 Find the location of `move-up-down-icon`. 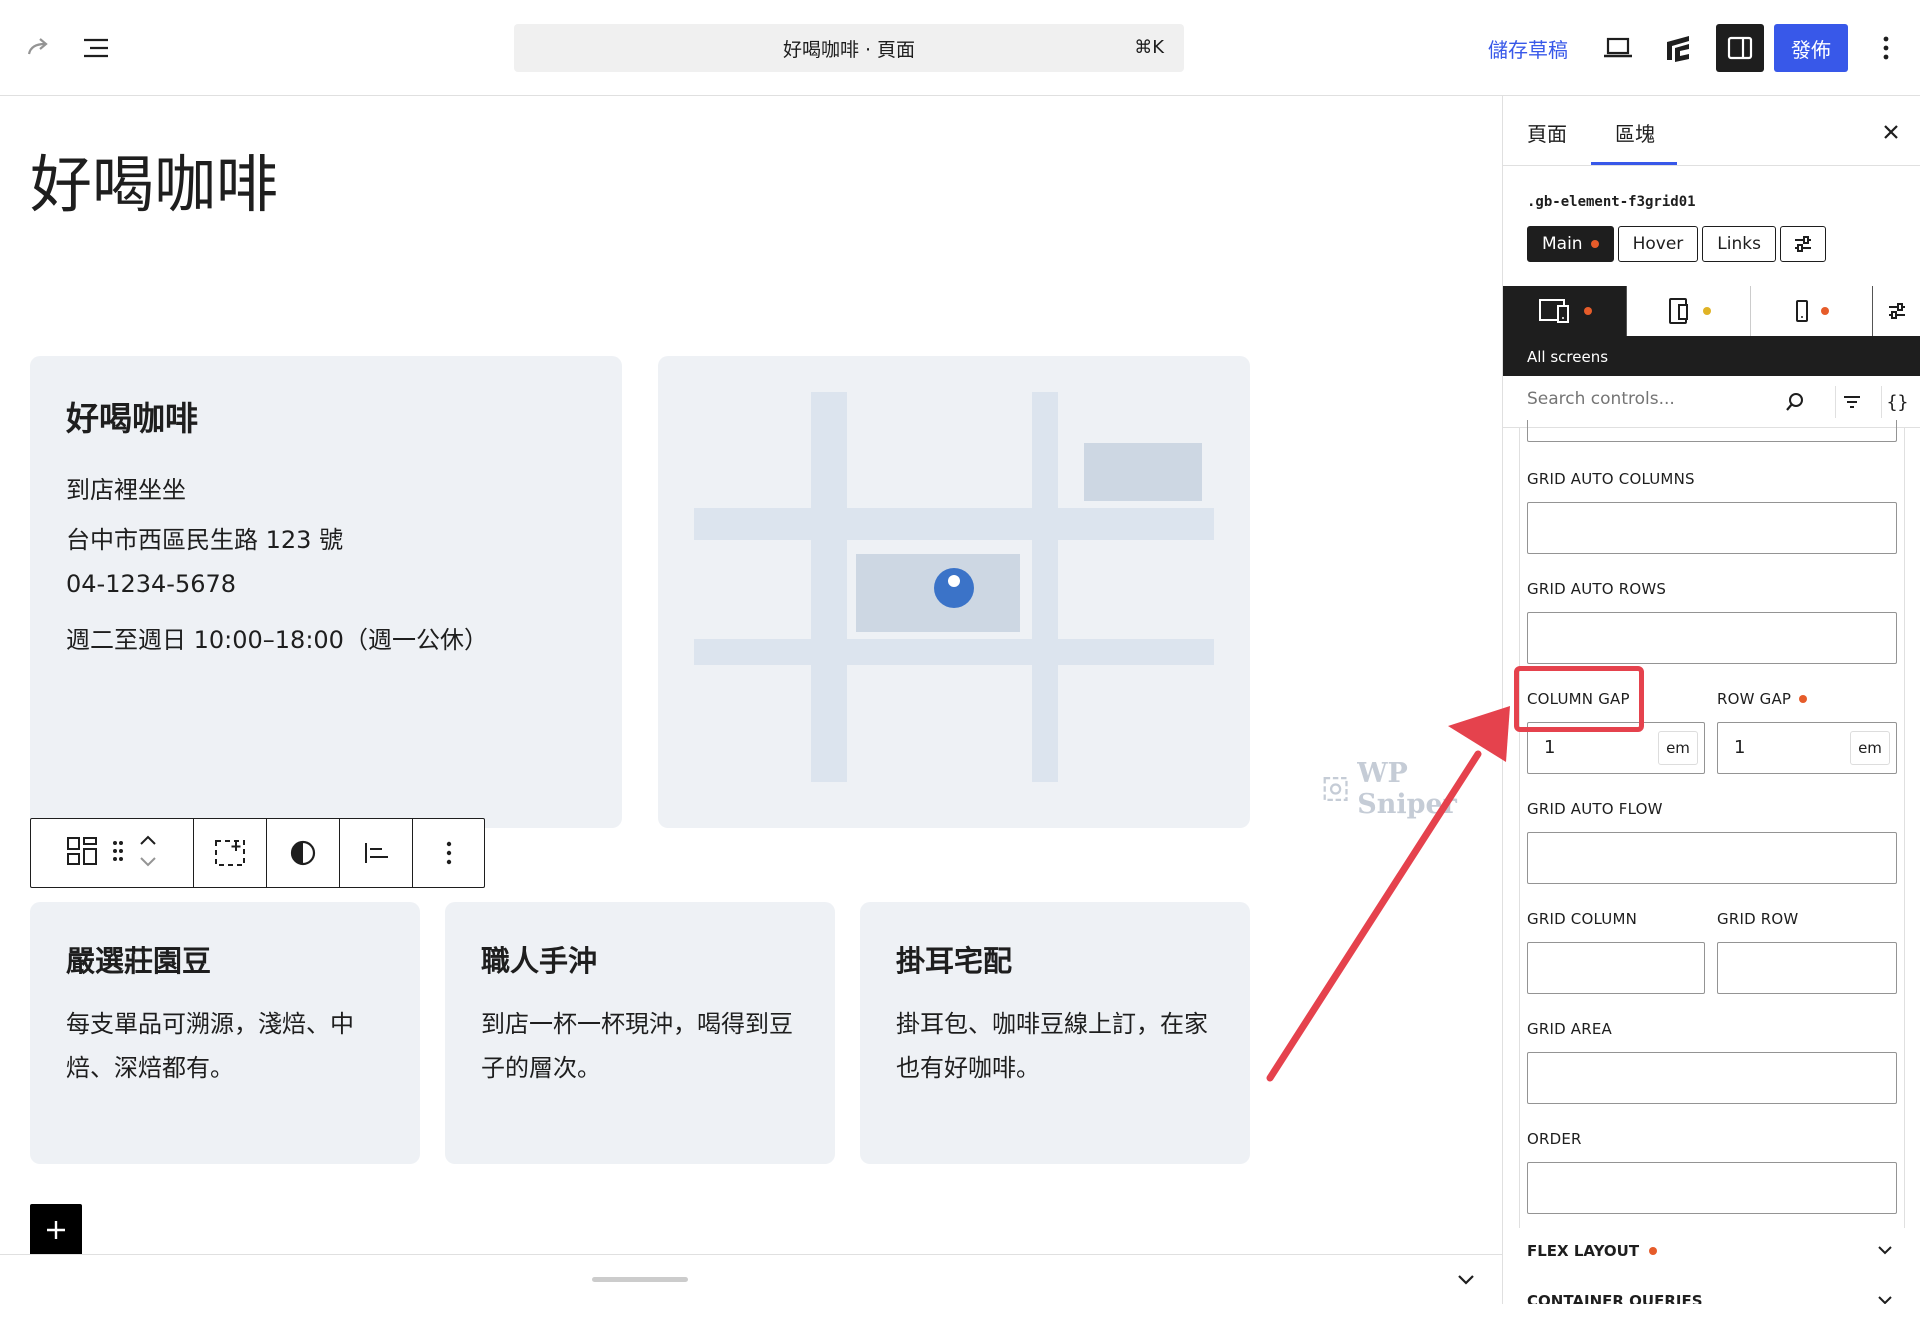

move-up-down-icon is located at coordinates (148, 853).